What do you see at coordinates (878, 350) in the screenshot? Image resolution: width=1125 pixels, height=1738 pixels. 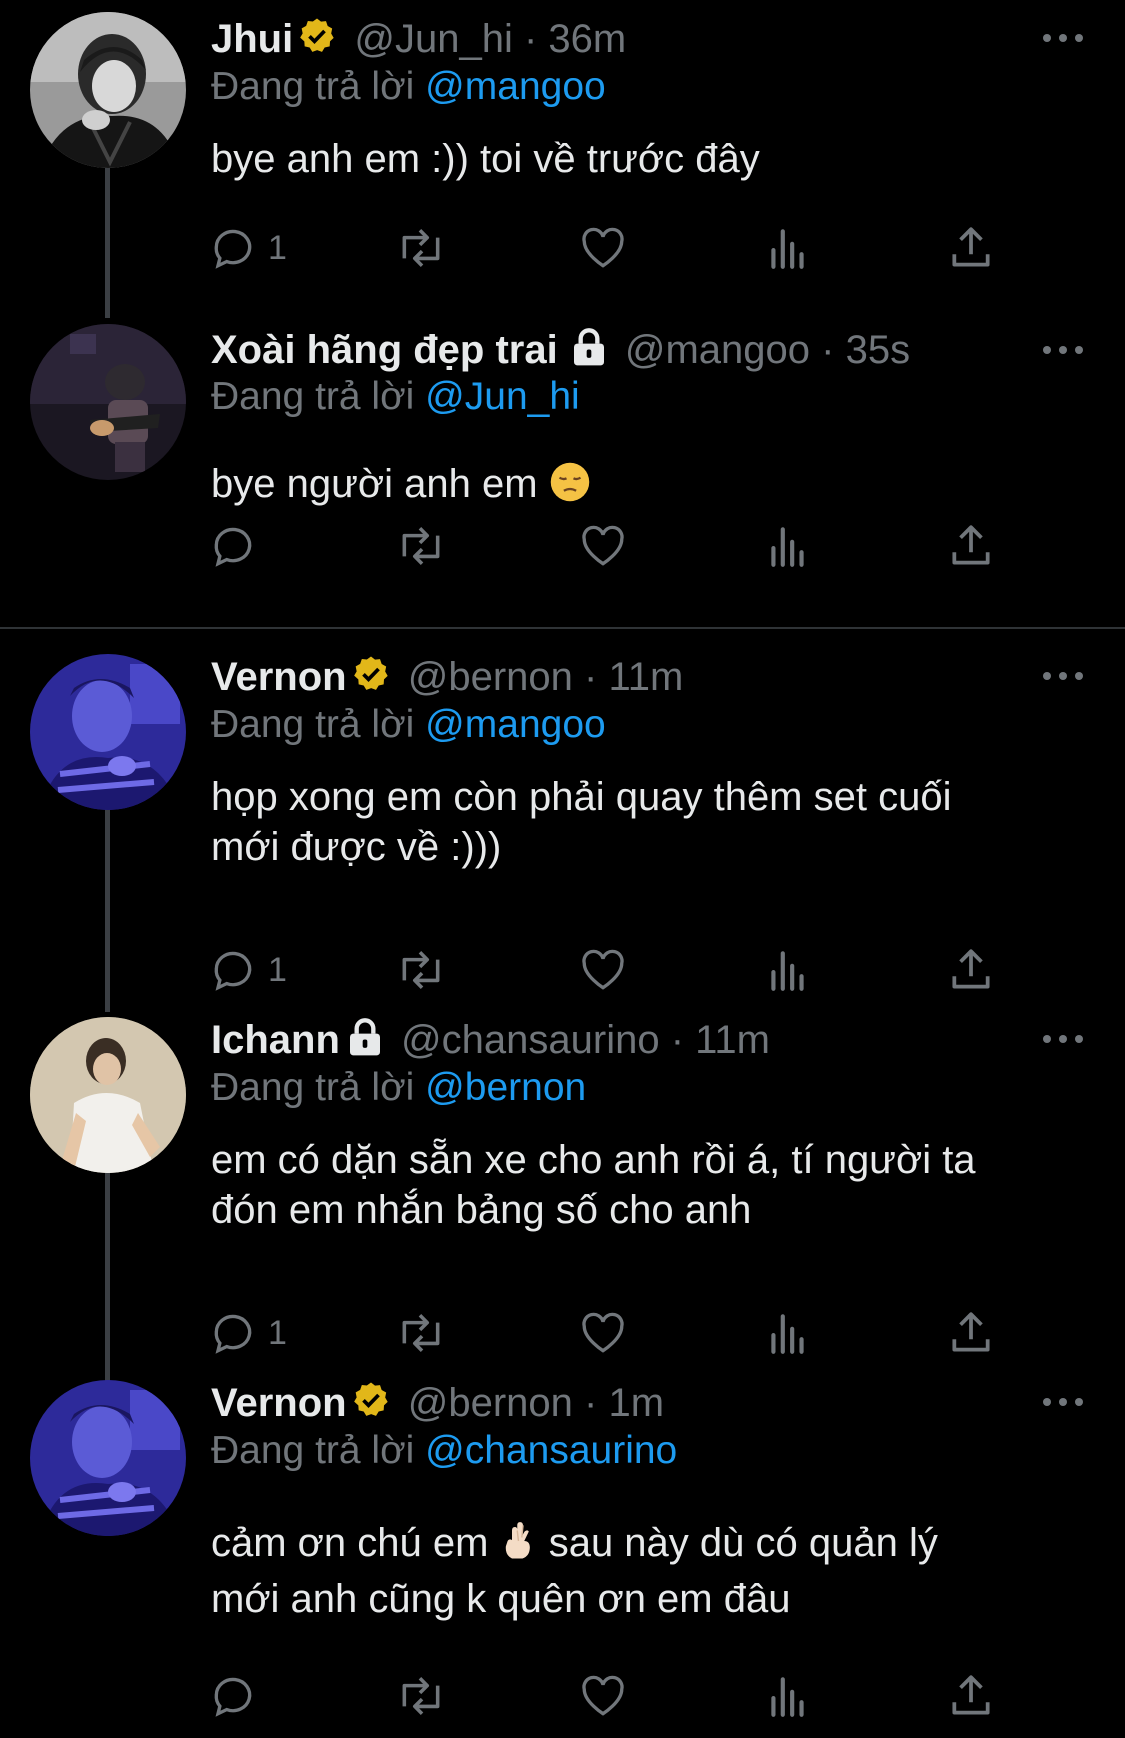 I see `timestamp: 35s` at bounding box center [878, 350].